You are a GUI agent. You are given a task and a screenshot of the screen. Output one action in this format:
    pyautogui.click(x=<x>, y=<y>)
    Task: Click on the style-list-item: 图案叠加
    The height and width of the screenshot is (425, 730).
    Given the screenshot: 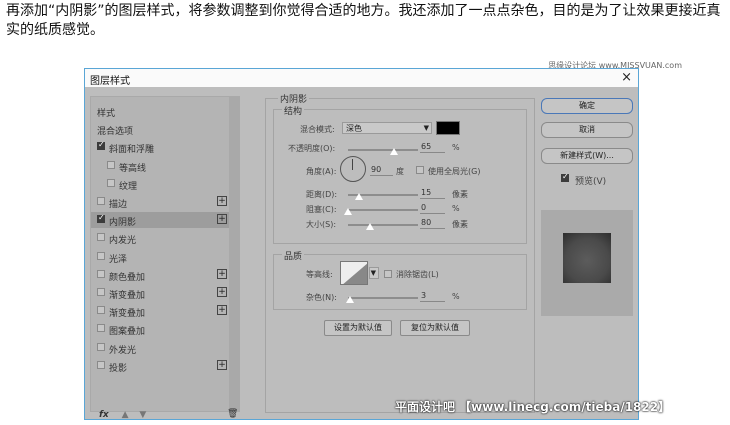 What is the action you would take?
    pyautogui.click(x=160, y=329)
    